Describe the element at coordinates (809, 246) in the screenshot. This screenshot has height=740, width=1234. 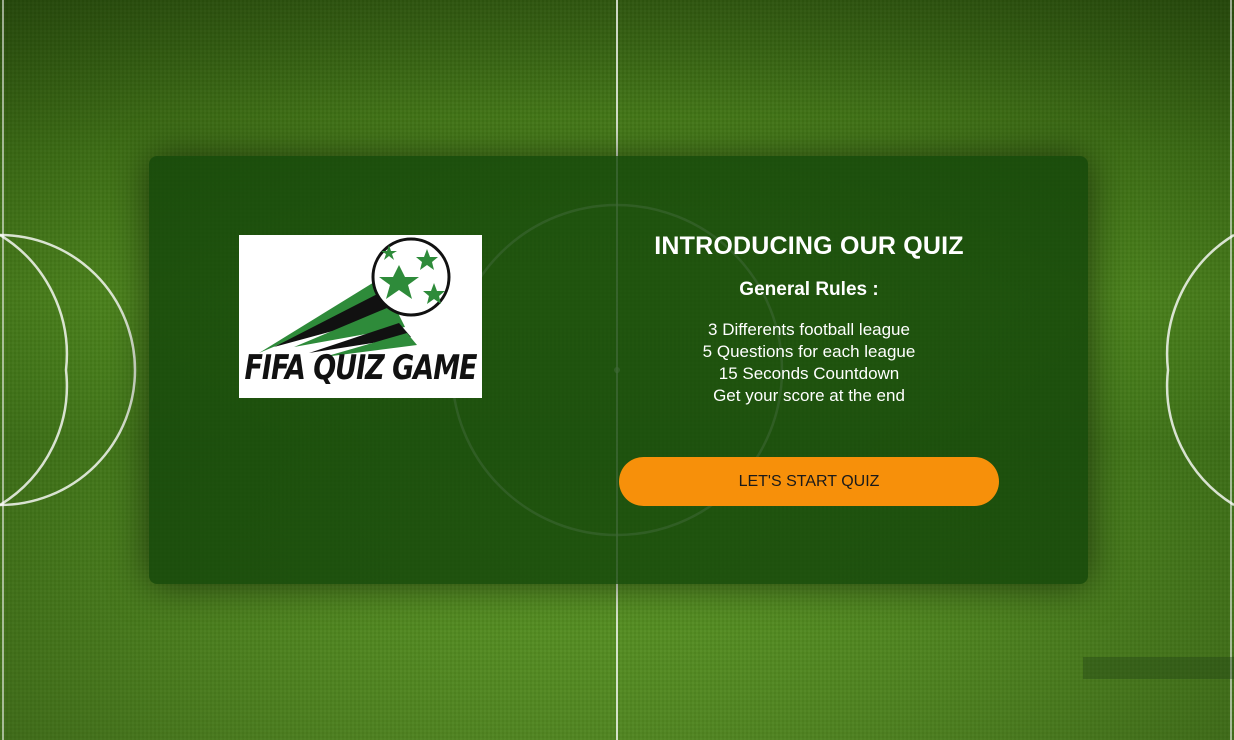
I see `page-title: INTRODUCING OUR QUIZ` at that location.